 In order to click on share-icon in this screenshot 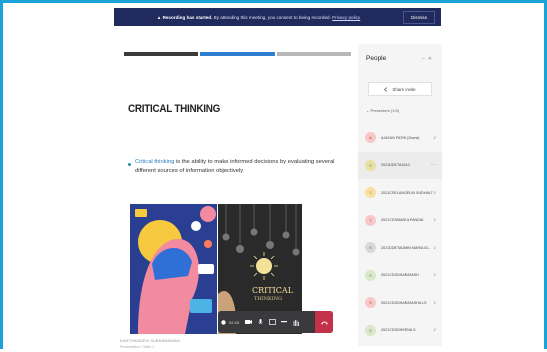, I will do `click(386, 89)`.